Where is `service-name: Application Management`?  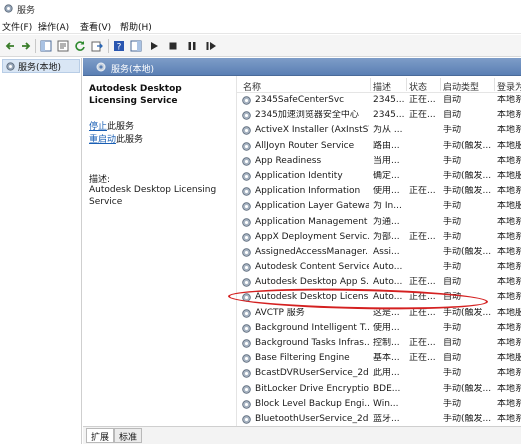 service-name: Application Management is located at coordinates (311, 221).